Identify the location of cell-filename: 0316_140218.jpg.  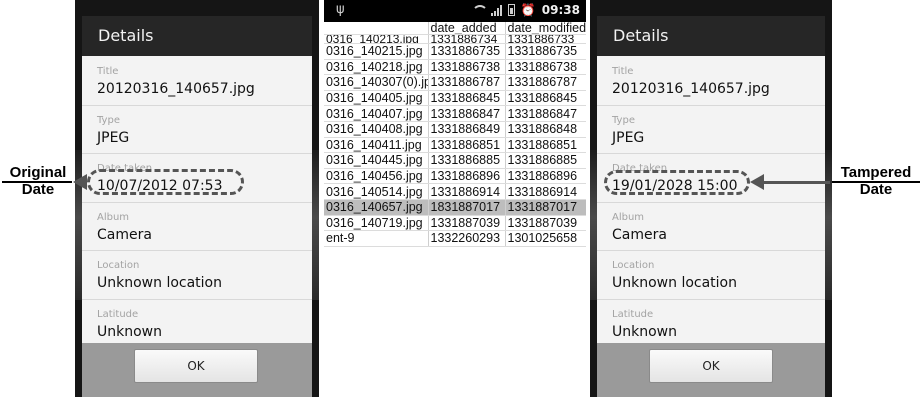
(376, 67).